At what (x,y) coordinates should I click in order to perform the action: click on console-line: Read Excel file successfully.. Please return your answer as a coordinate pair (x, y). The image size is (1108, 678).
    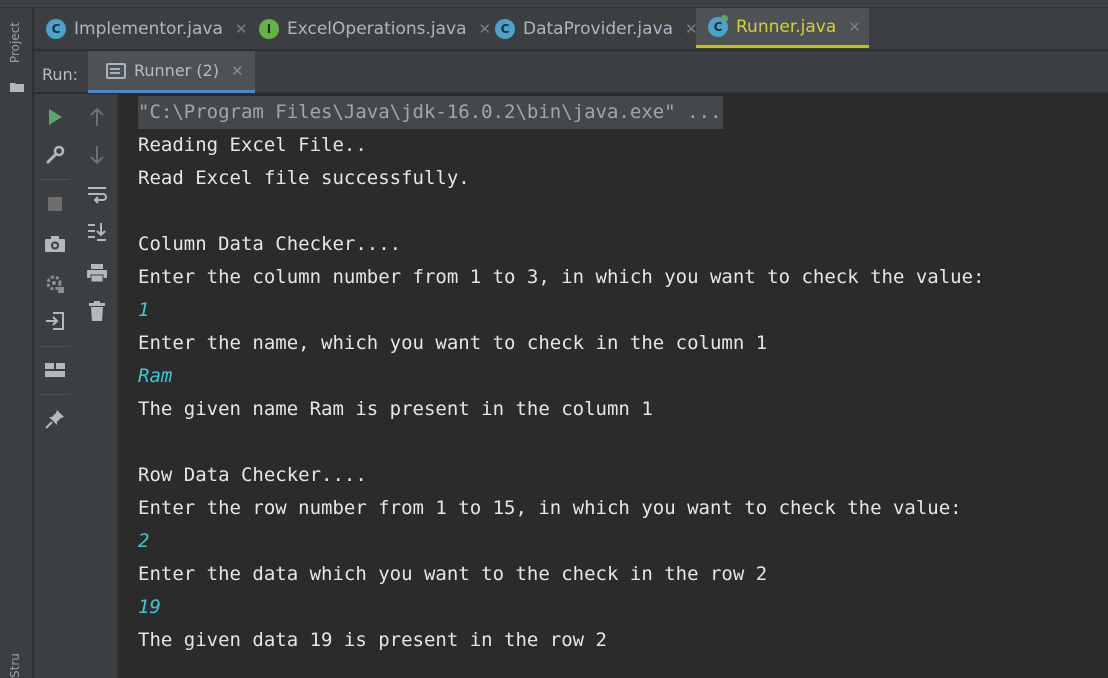
    Looking at the image, I should click on (304, 178).